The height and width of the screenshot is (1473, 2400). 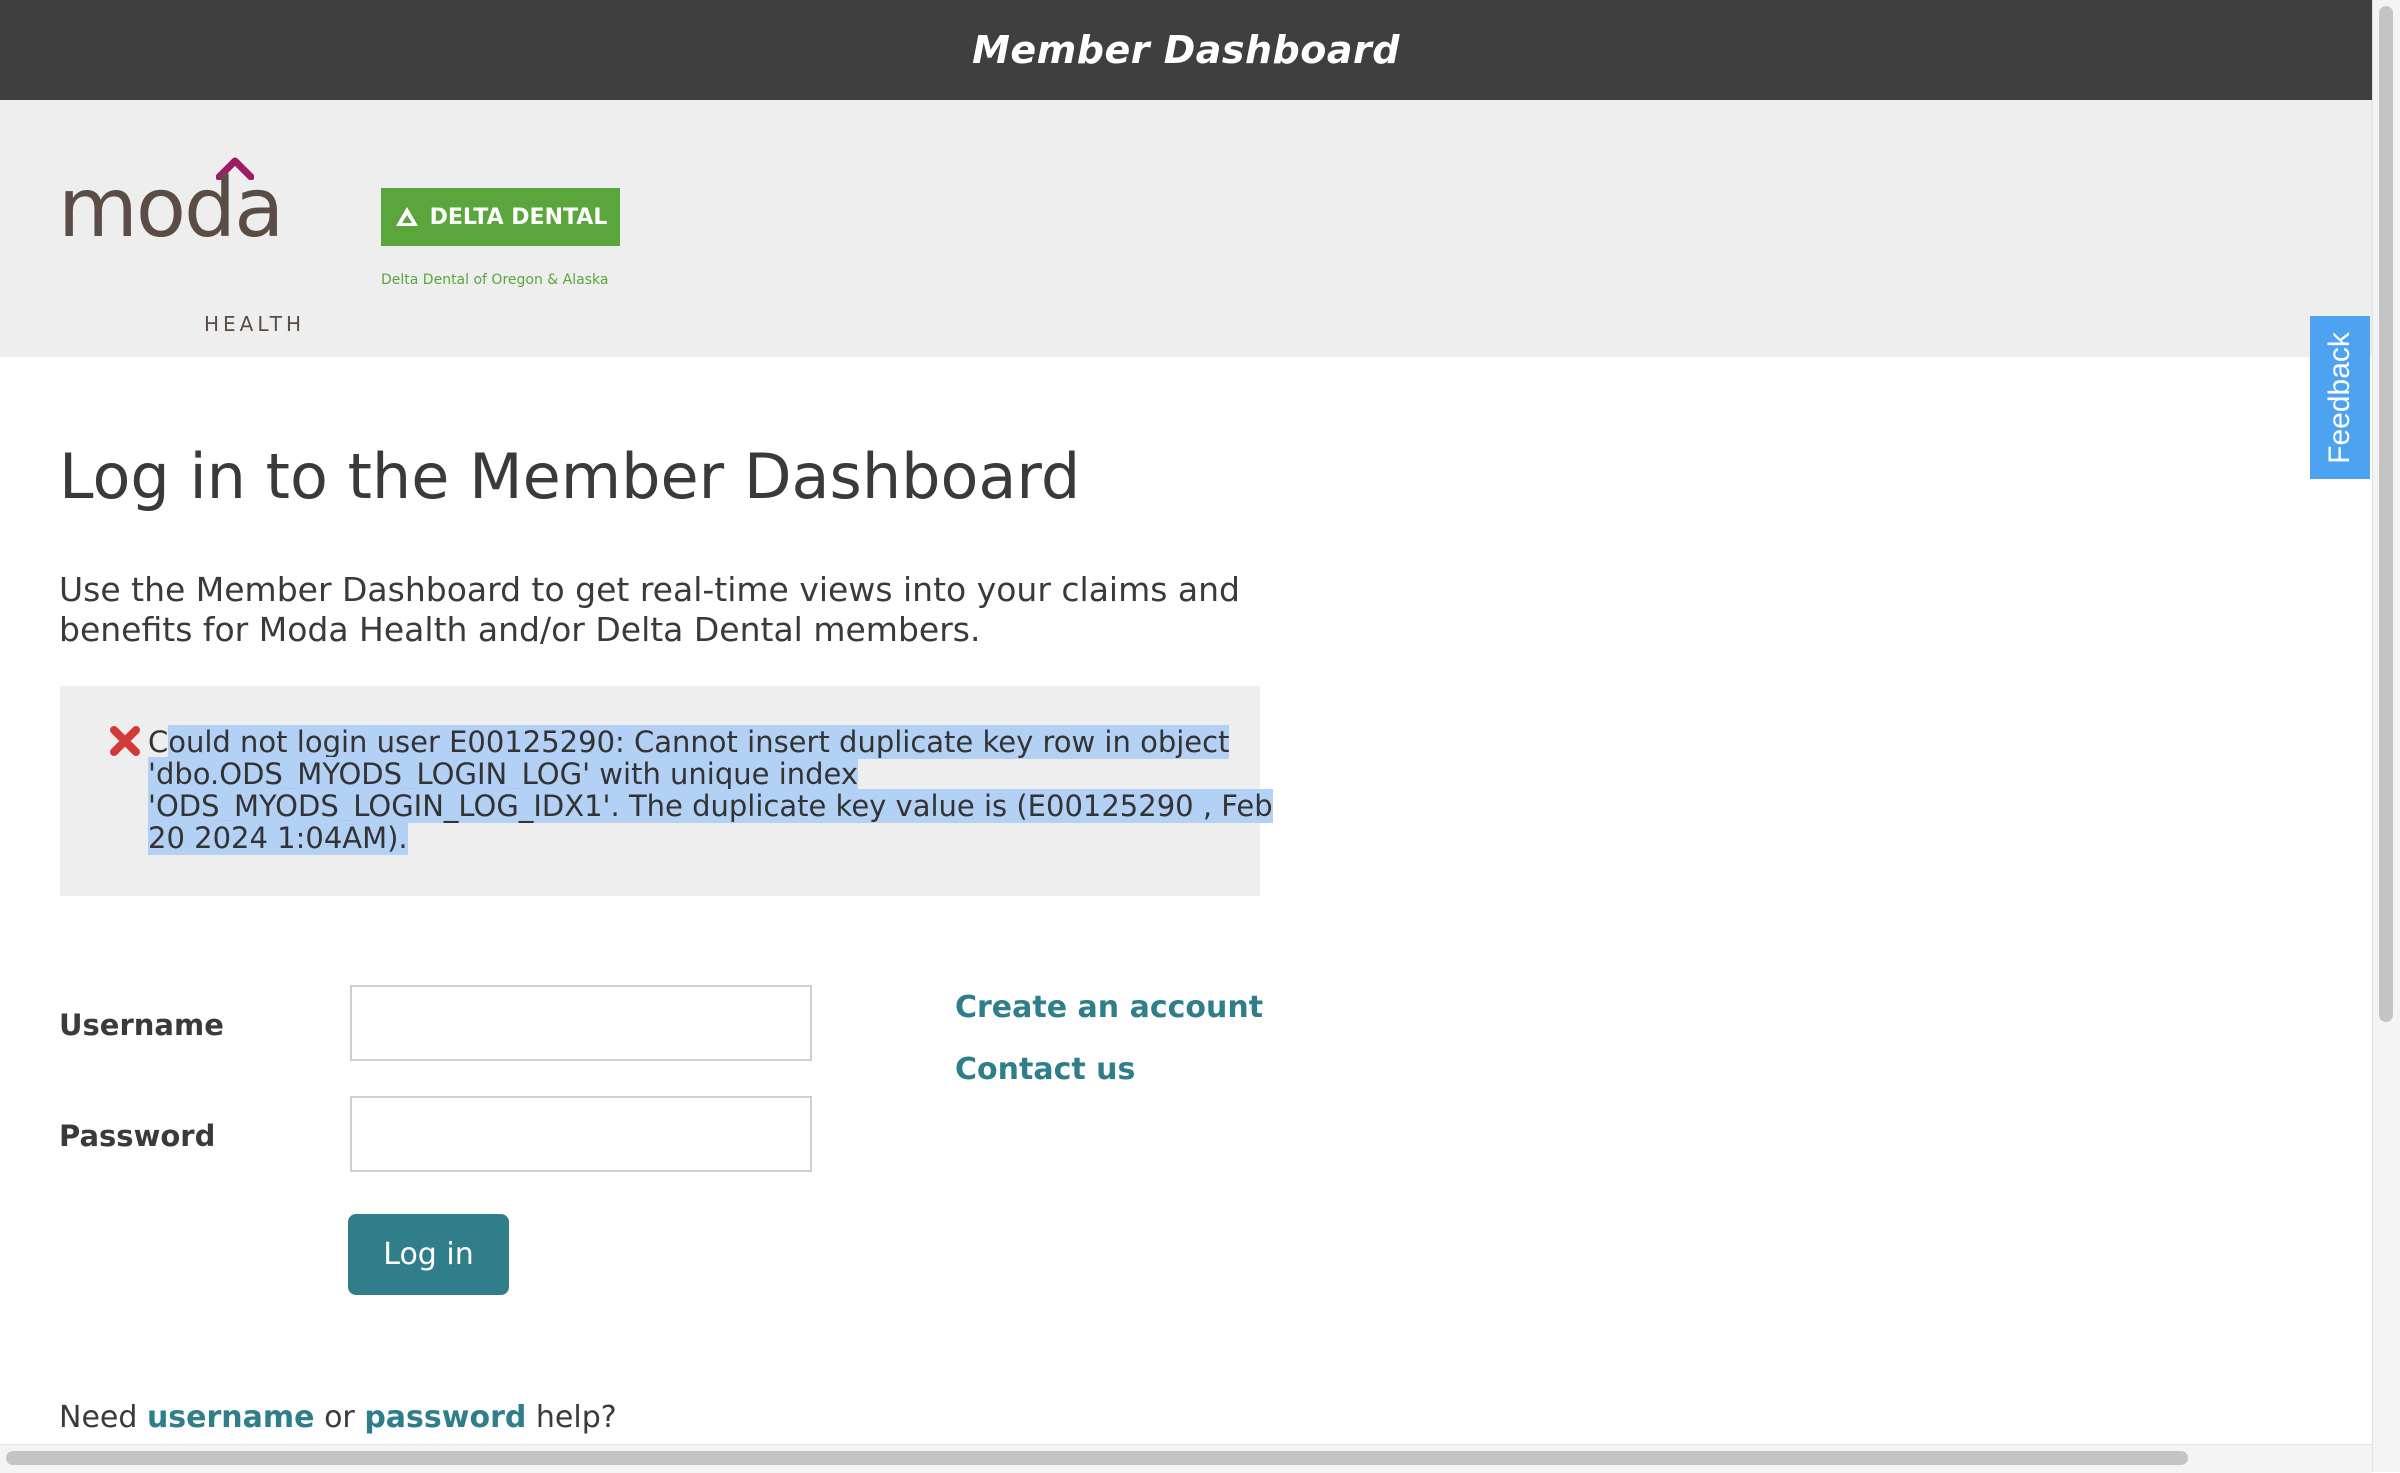 I want to click on moda-health-logo: moda HEALTH, so click(x=183, y=246).